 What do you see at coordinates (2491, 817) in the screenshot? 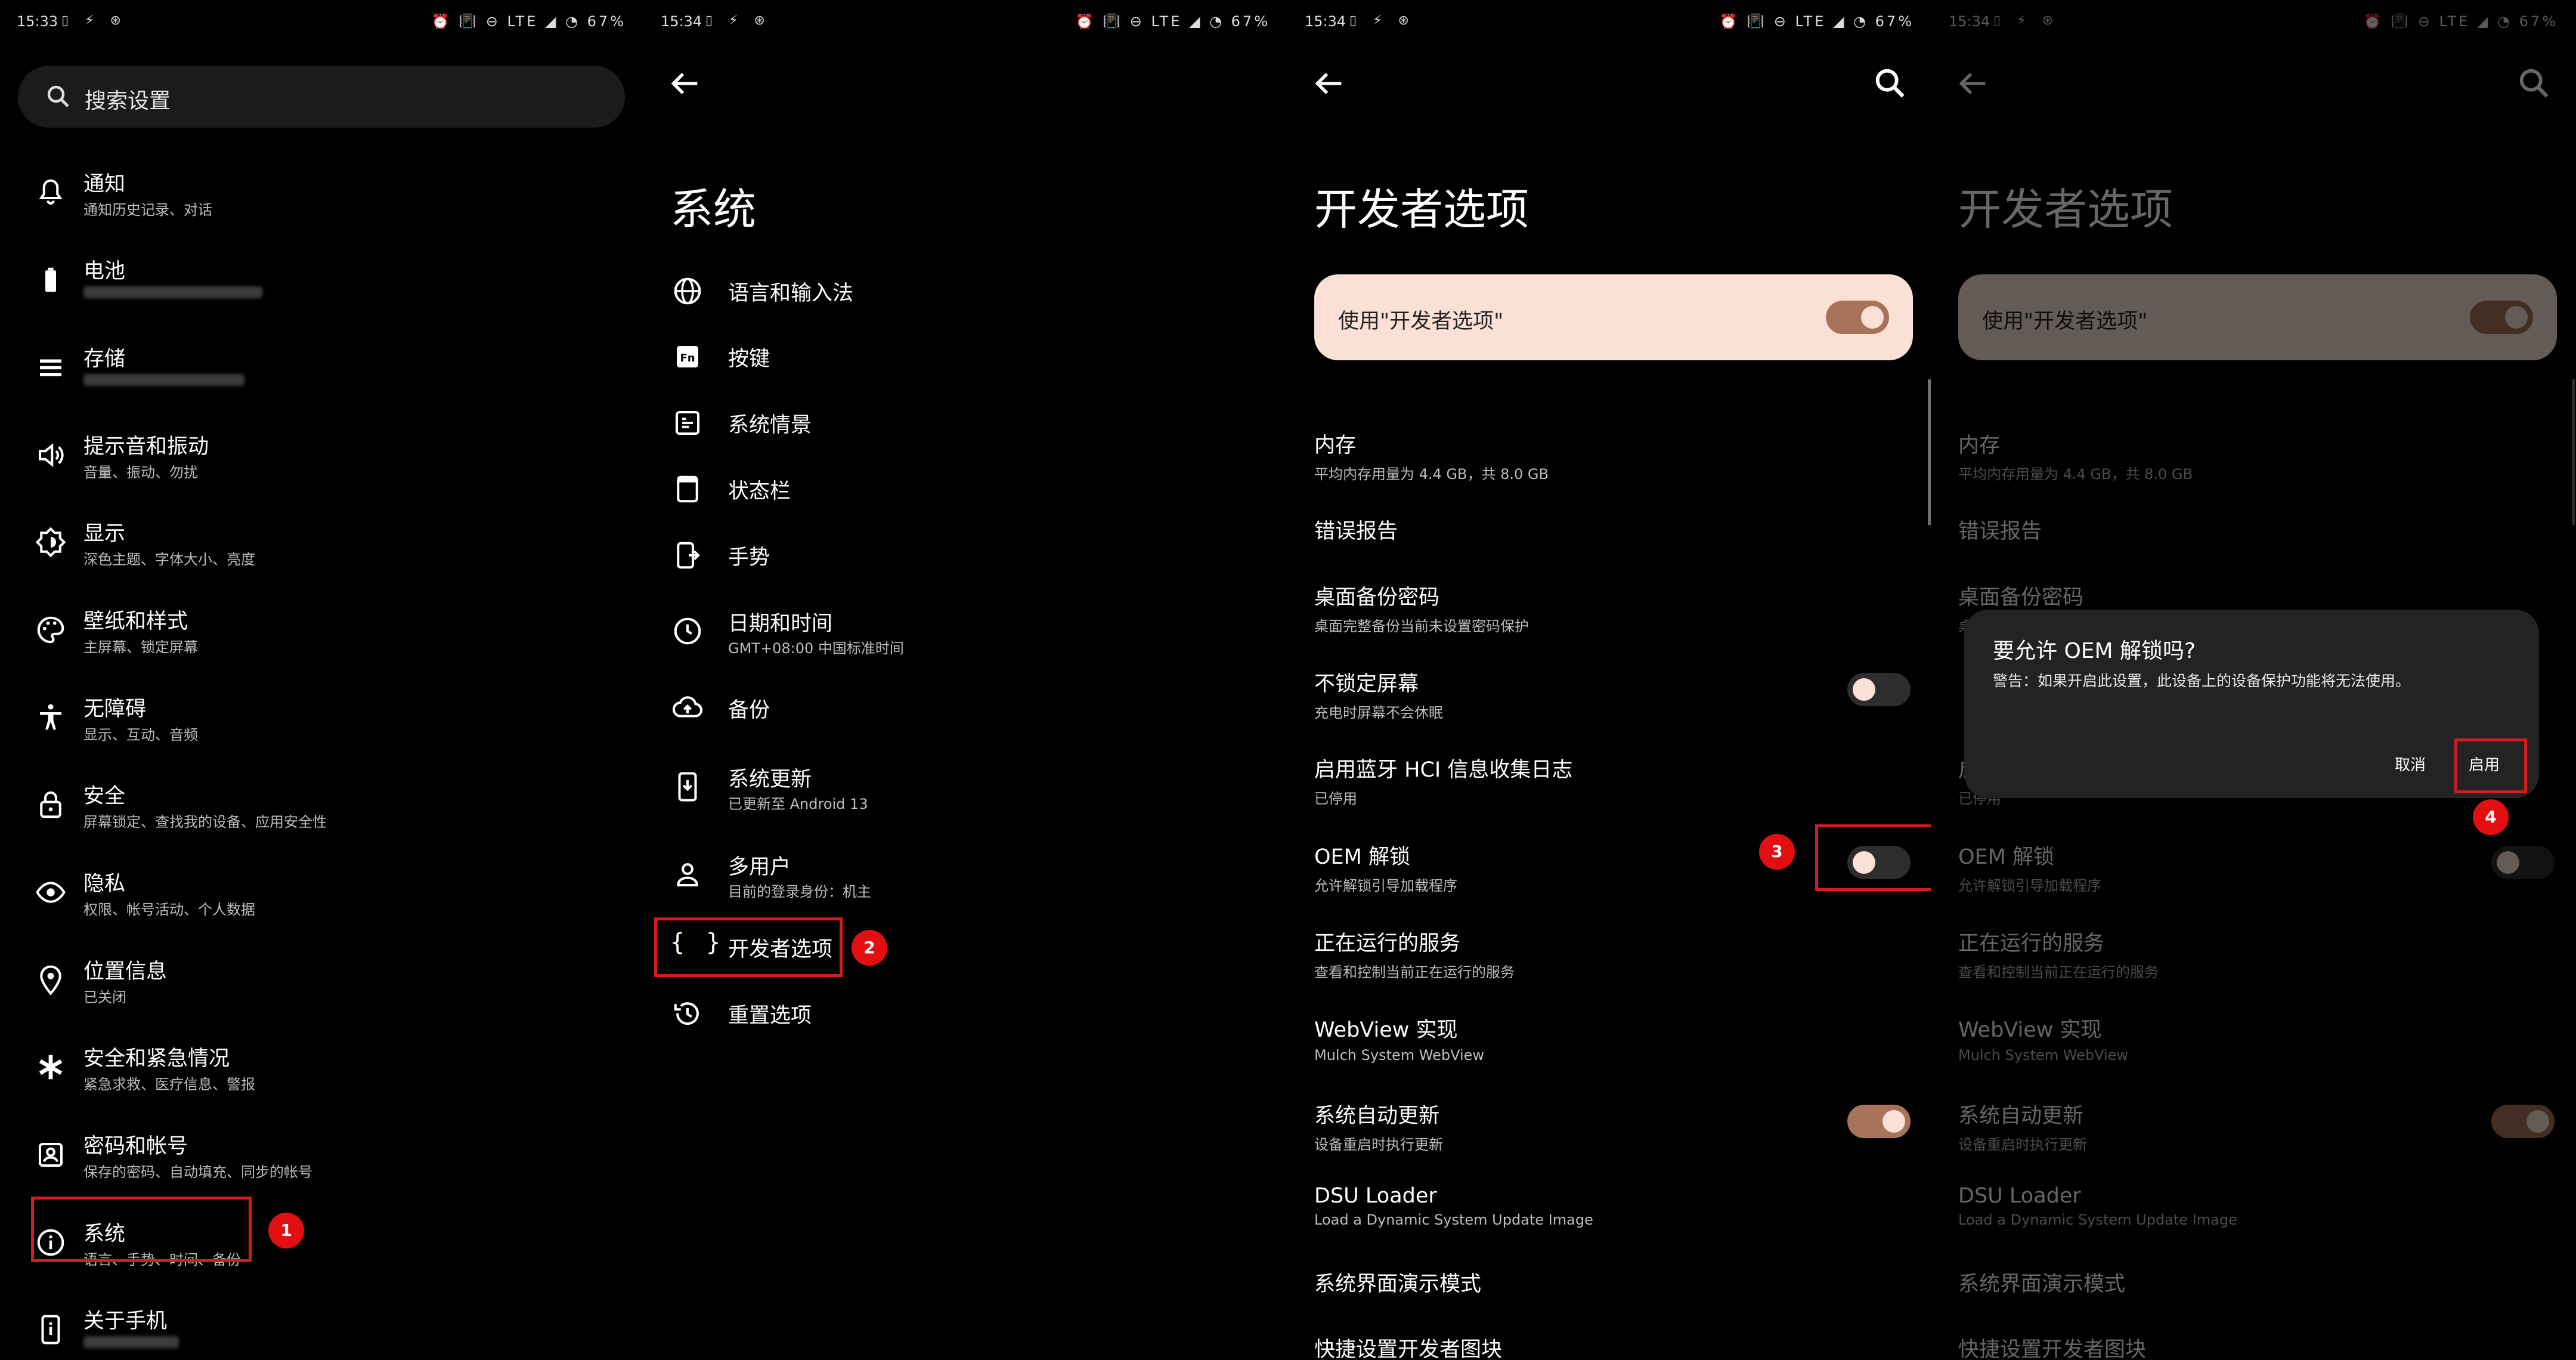
I see `step-badge-4: 4` at bounding box center [2491, 817].